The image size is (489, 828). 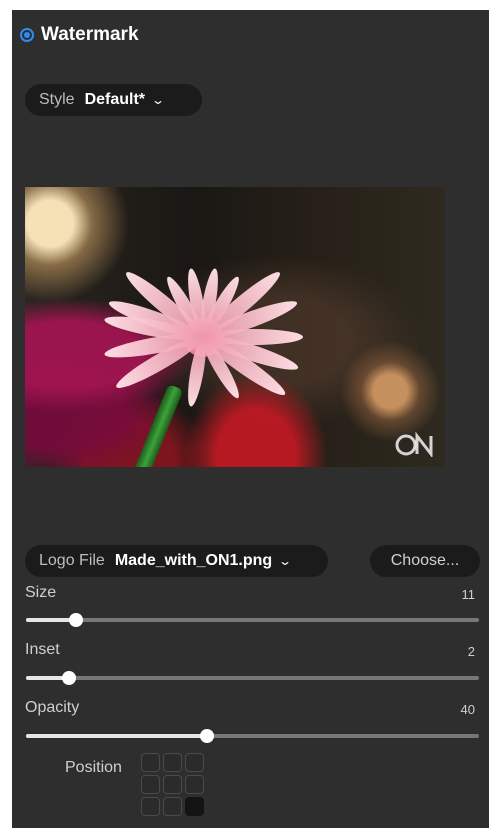 I want to click on position-label: Position, so click(x=93, y=767).